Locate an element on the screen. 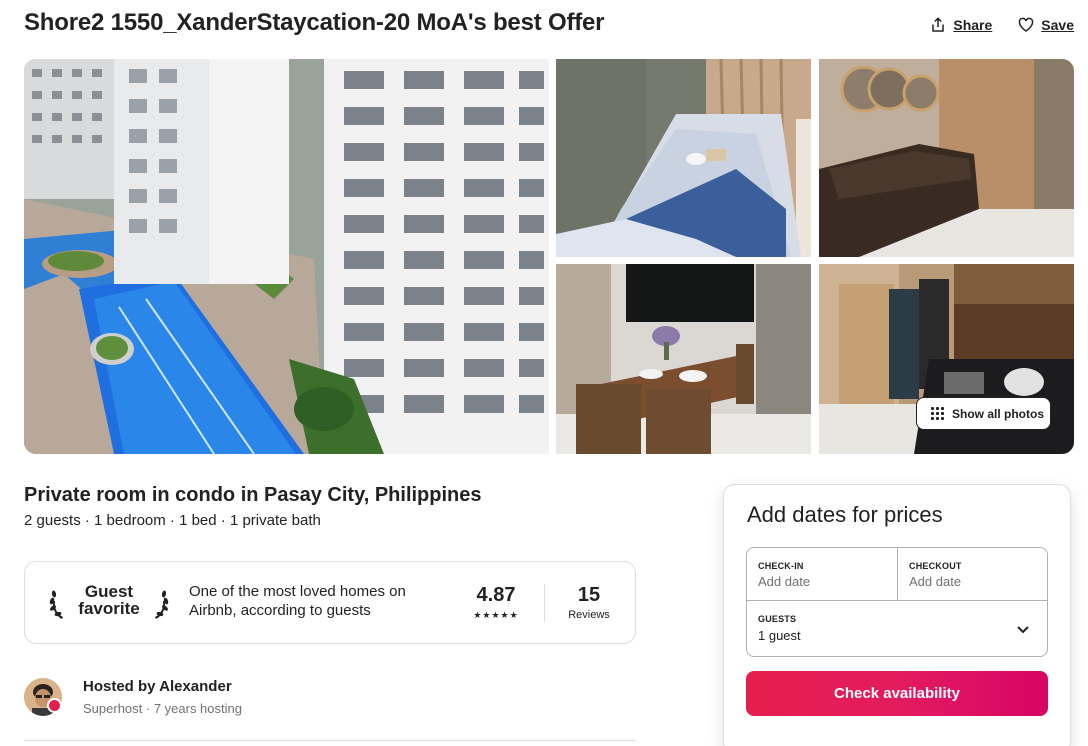 This screenshot has width=1088, height=746. checkin-field: CHECK-IN Add date is located at coordinates (822, 574).